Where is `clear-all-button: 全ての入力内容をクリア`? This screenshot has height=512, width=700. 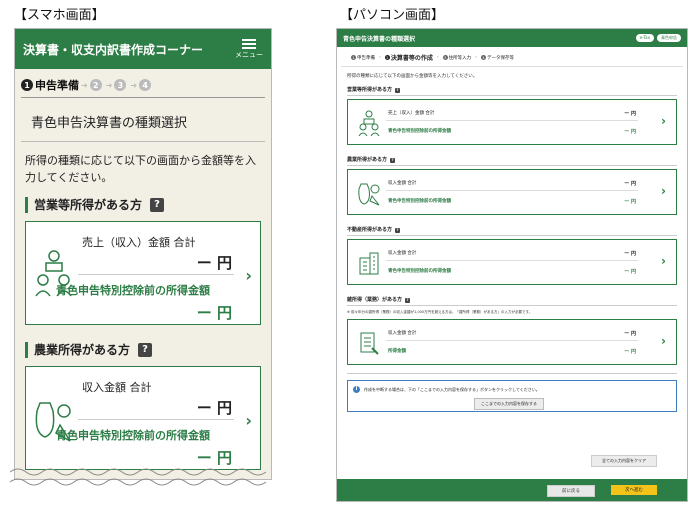 clear-all-button: 全ての入力内容をクリア is located at coordinates (624, 461).